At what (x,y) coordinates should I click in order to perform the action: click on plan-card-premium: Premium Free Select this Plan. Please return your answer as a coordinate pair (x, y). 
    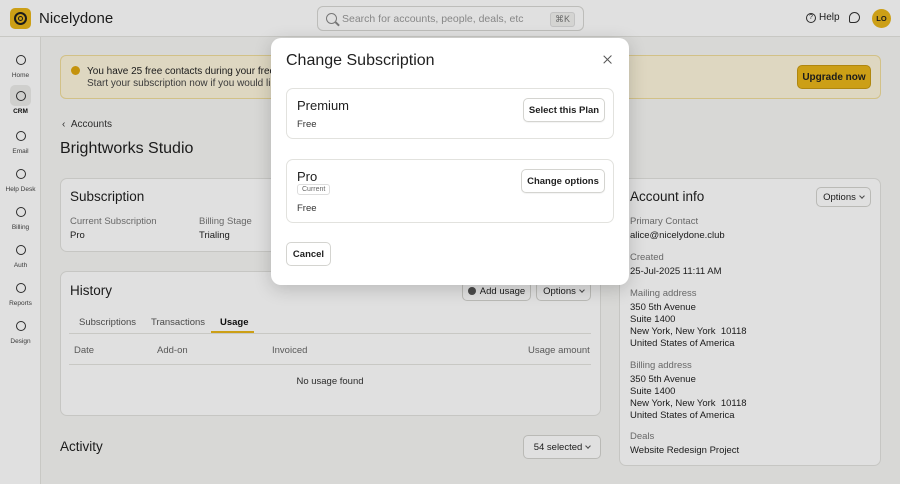
    Looking at the image, I should click on (450, 113).